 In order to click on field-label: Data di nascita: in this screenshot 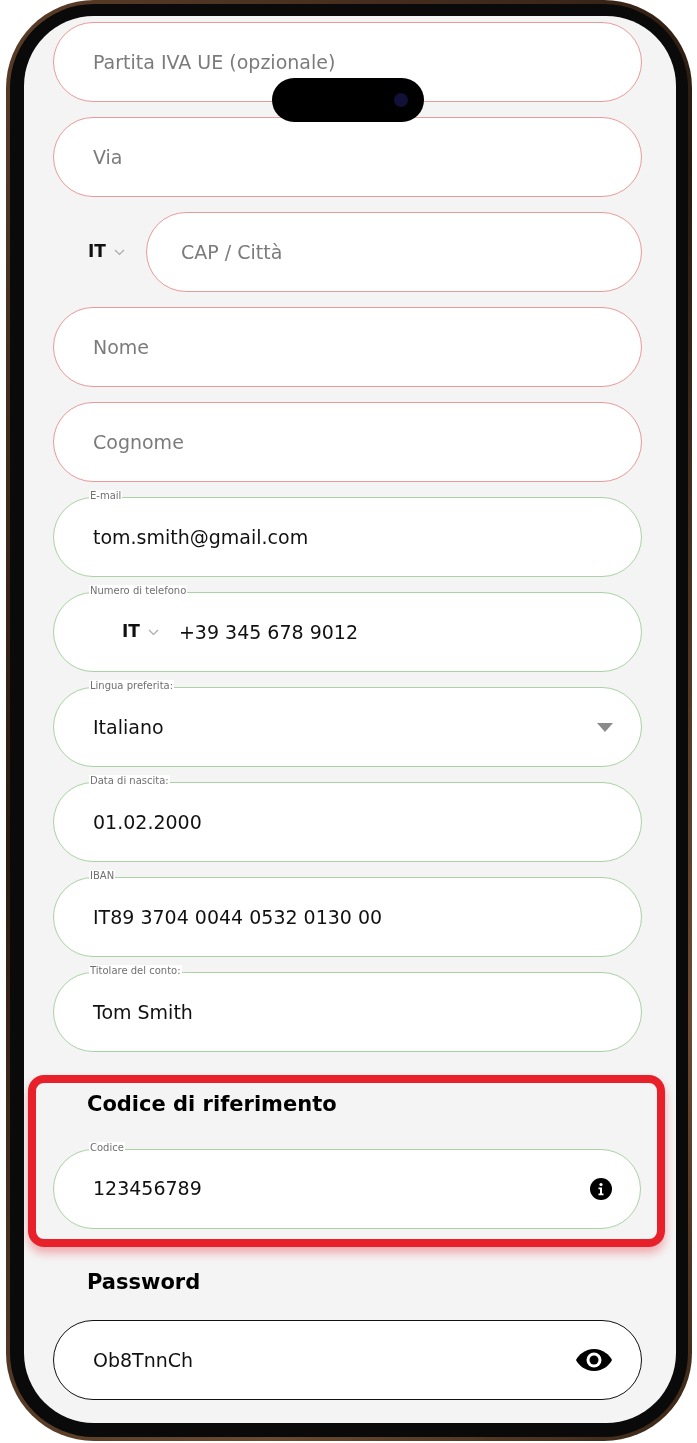, I will do `click(129, 781)`.